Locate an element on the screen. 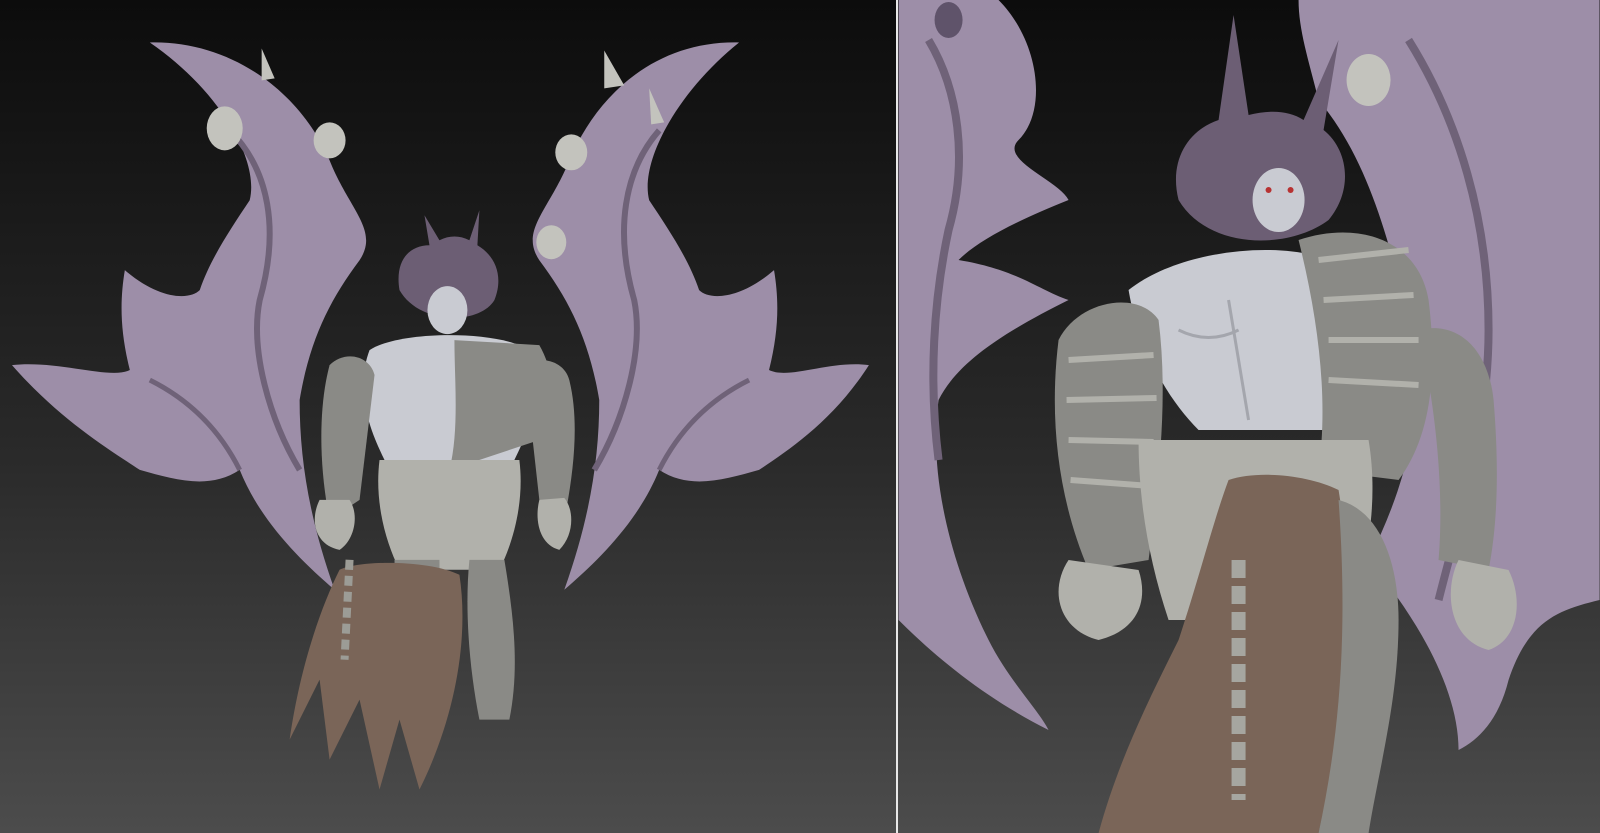 The height and width of the screenshot is (833, 1600). close-up-left-wing is located at coordinates (983, 365).